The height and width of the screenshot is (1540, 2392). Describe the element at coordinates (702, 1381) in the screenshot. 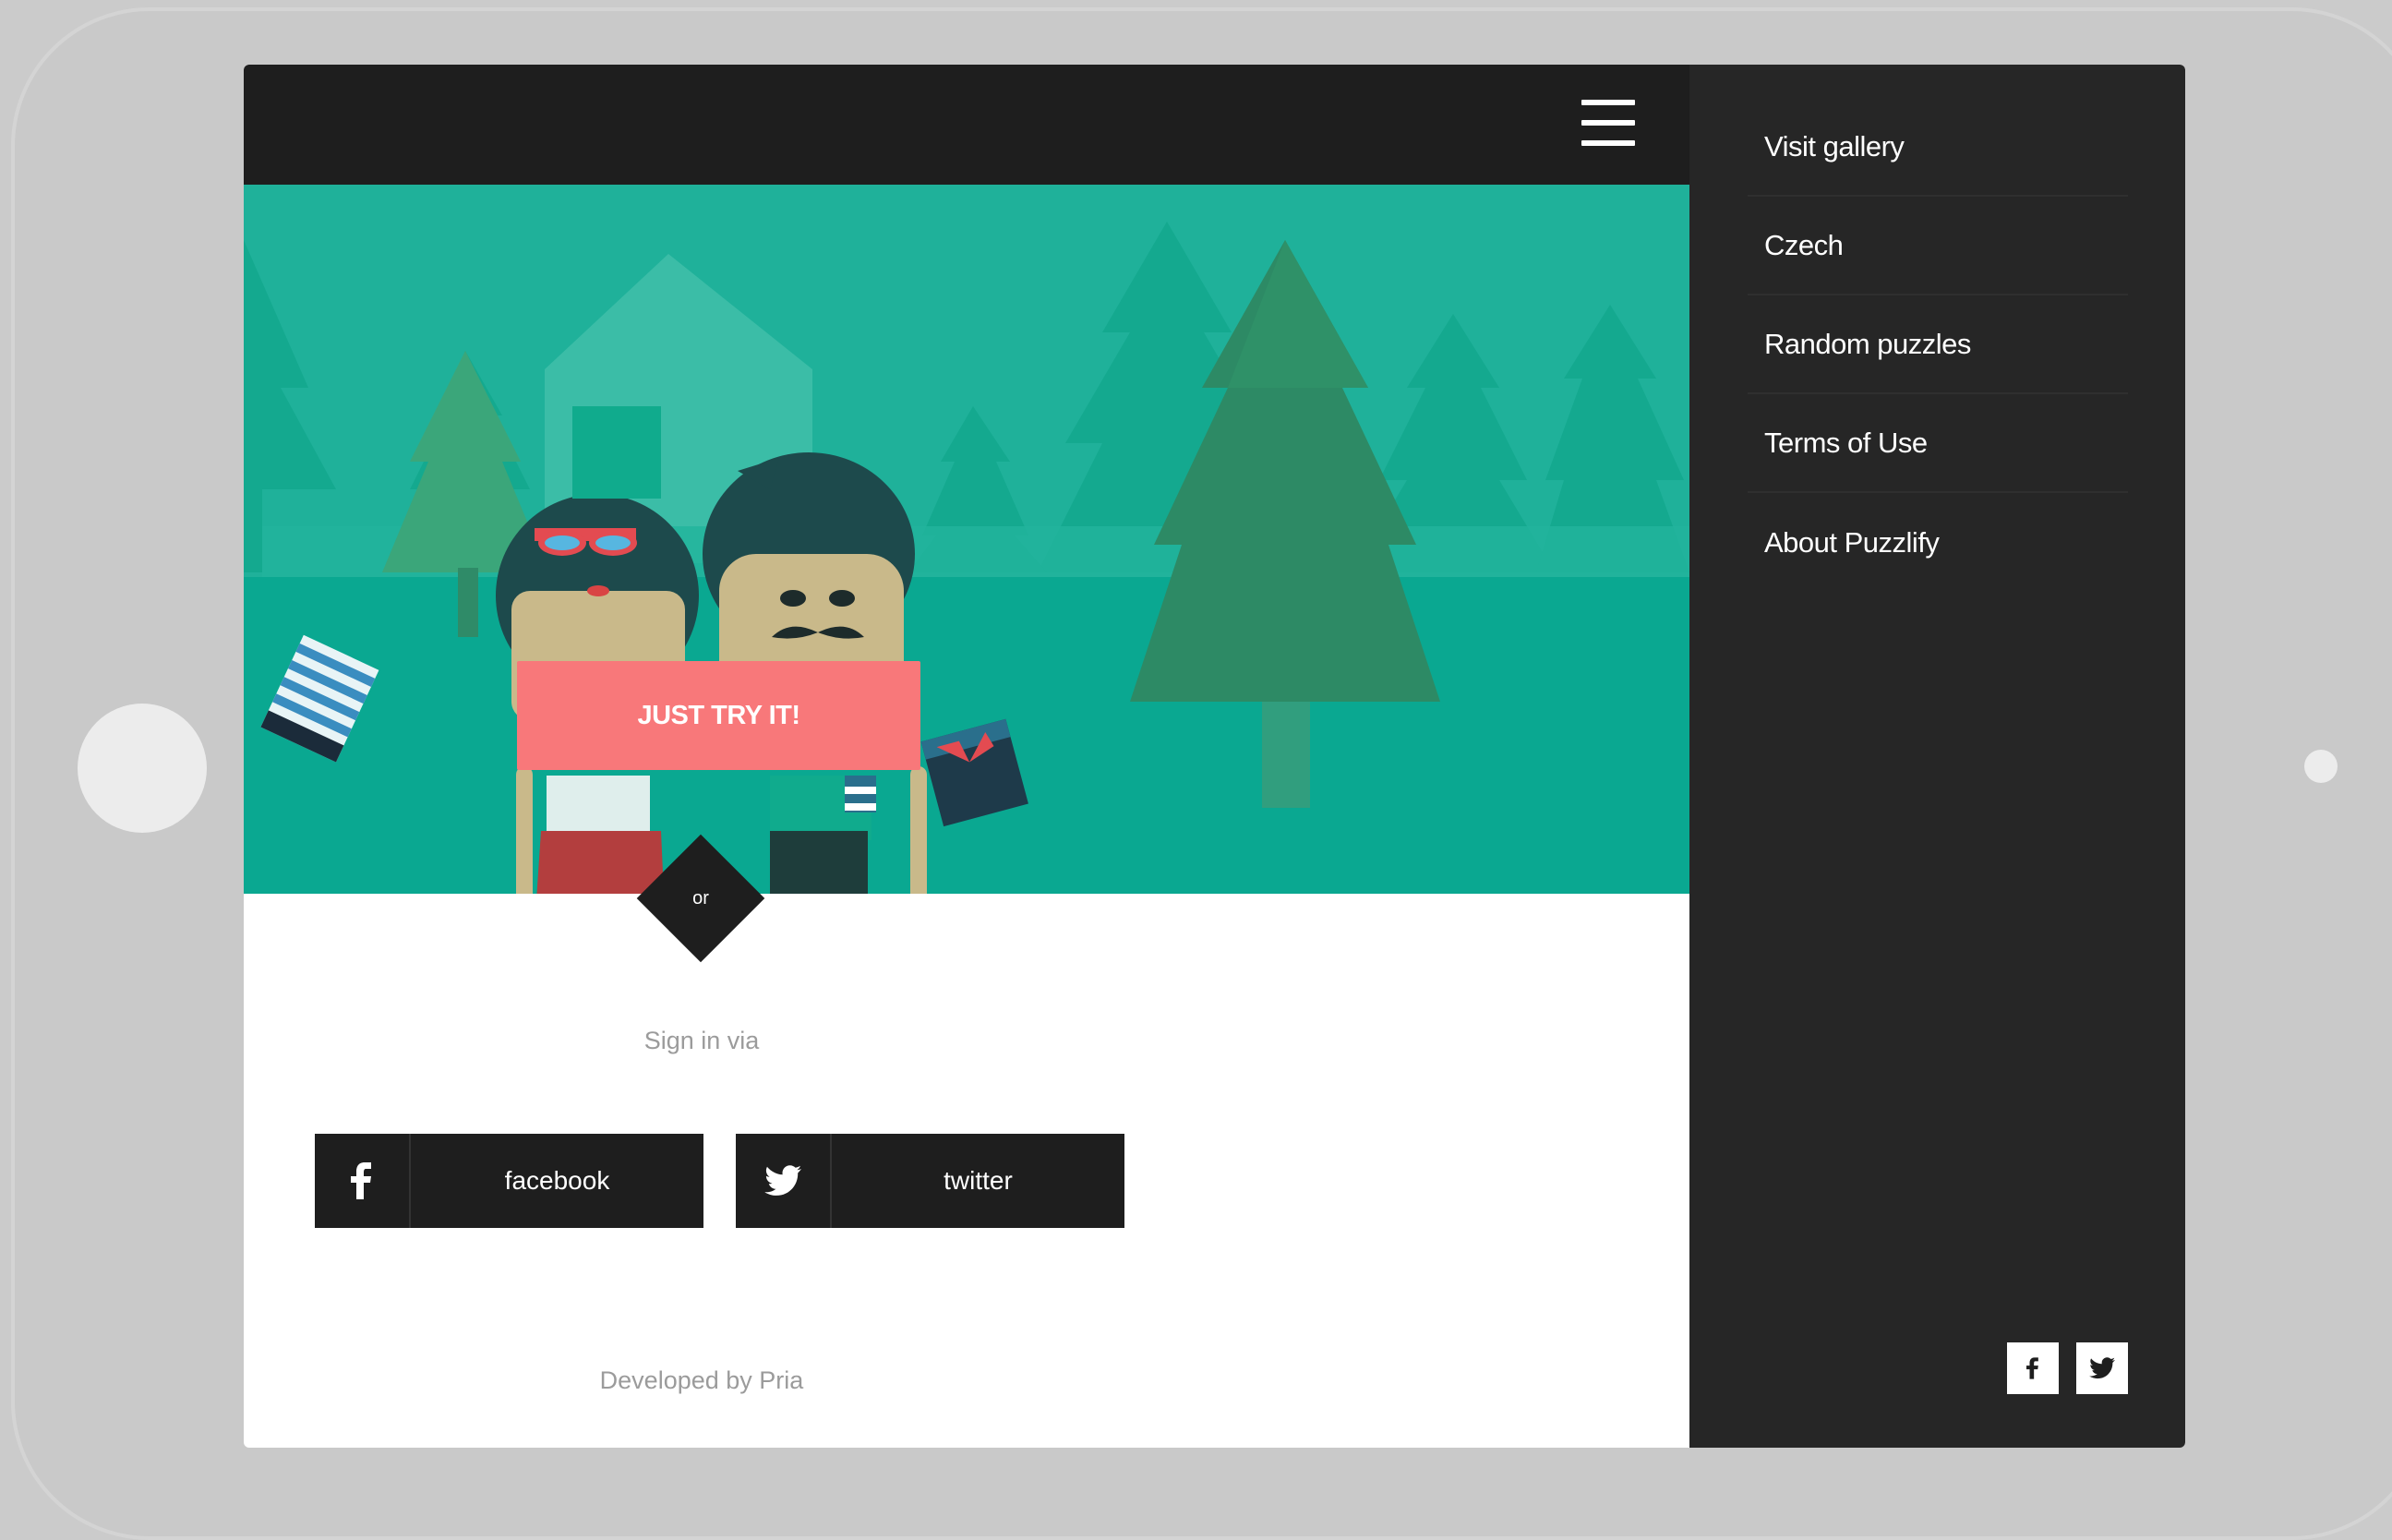

I see `developed-by-link: Developed by Pria` at that location.